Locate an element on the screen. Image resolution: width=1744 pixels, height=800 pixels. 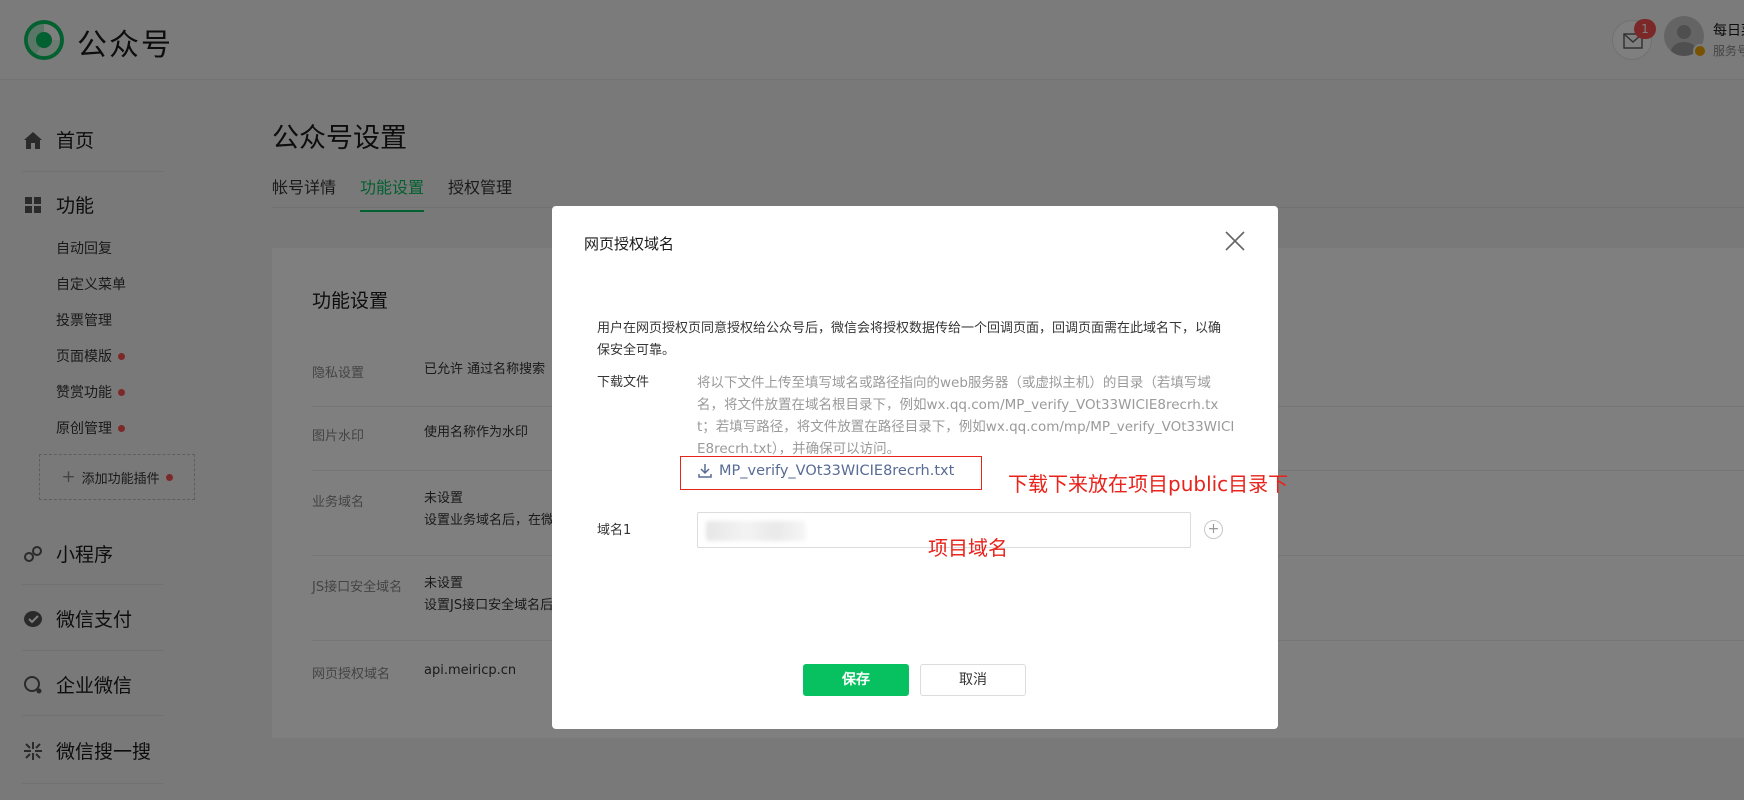
redacted-domain-value is located at coordinates (756, 531).